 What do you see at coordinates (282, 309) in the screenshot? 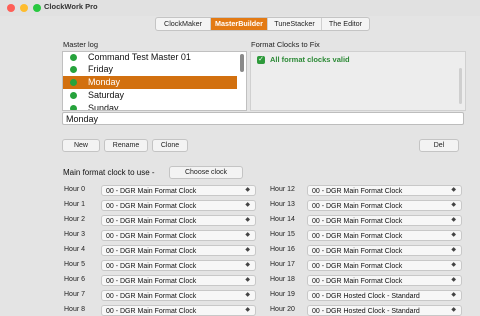
I see `hour-label: Hour 20` at bounding box center [282, 309].